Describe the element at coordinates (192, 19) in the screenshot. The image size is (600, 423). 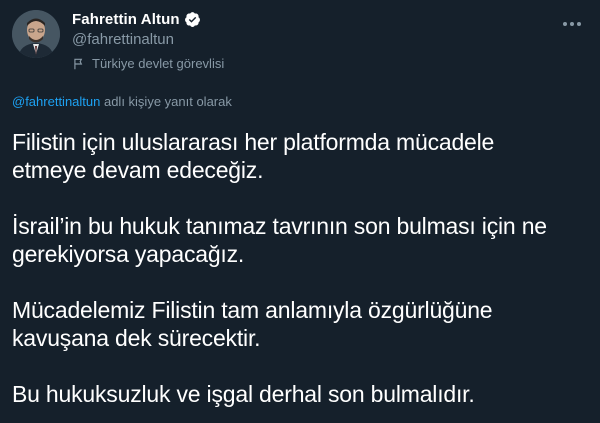
I see `verified-badge-icon` at that location.